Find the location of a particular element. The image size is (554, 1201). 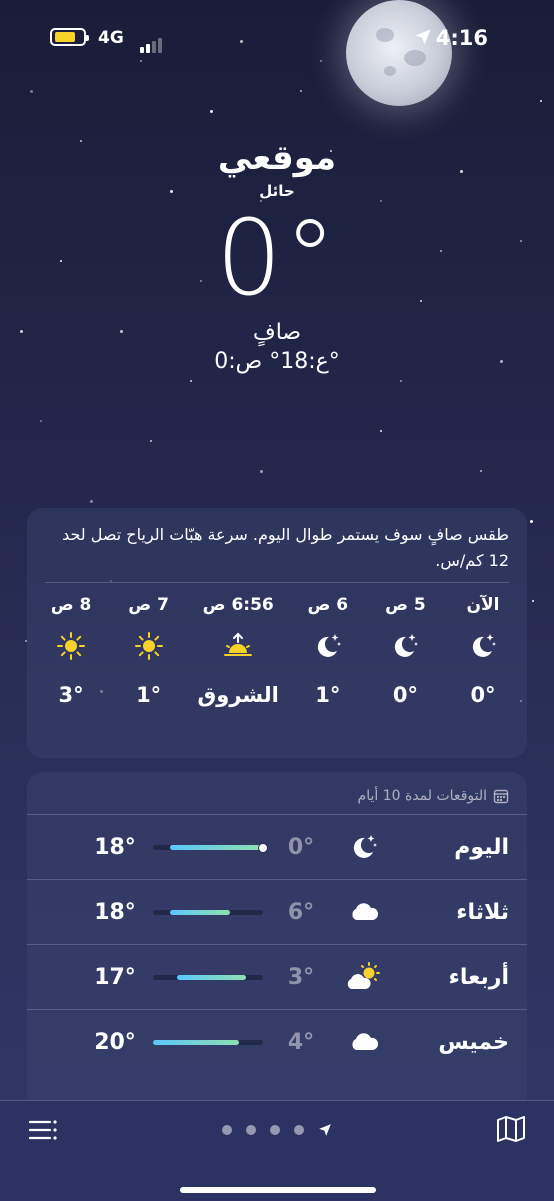

hour-item: 6:56 ص الشروق is located at coordinates (238, 651).